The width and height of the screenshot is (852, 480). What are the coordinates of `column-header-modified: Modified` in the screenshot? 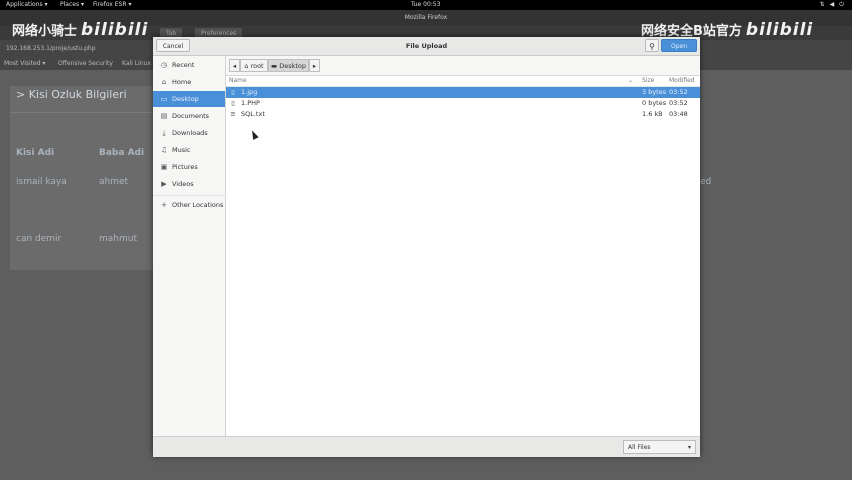 It's located at (682, 80).